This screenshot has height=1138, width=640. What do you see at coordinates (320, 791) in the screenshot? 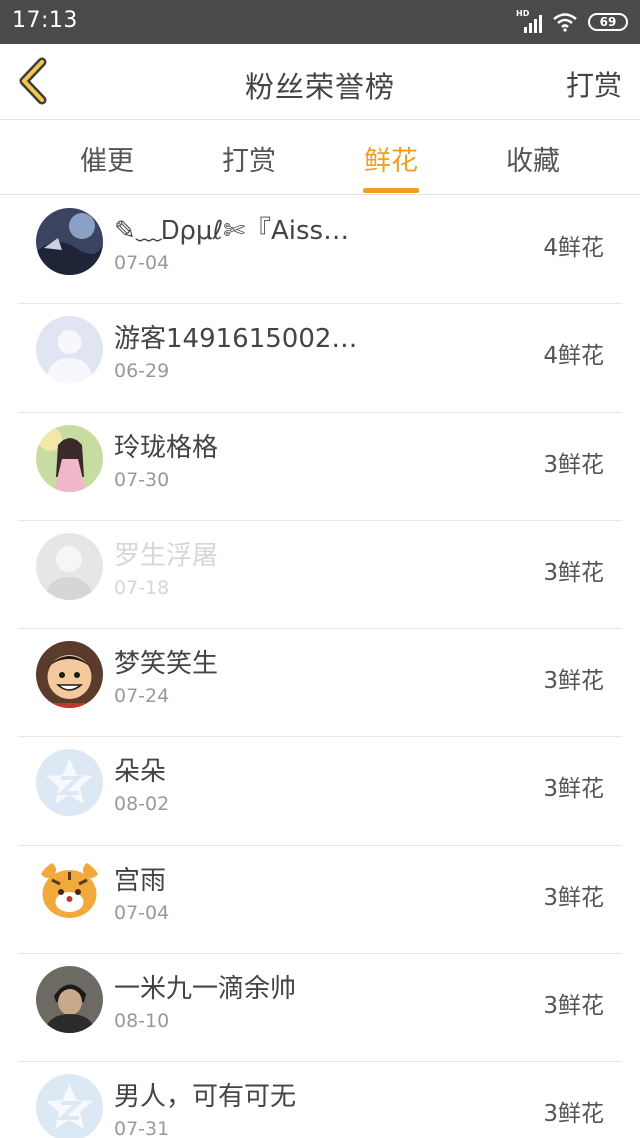
I see `fan-row: 朵朵 08-02 3鲜花` at bounding box center [320, 791].